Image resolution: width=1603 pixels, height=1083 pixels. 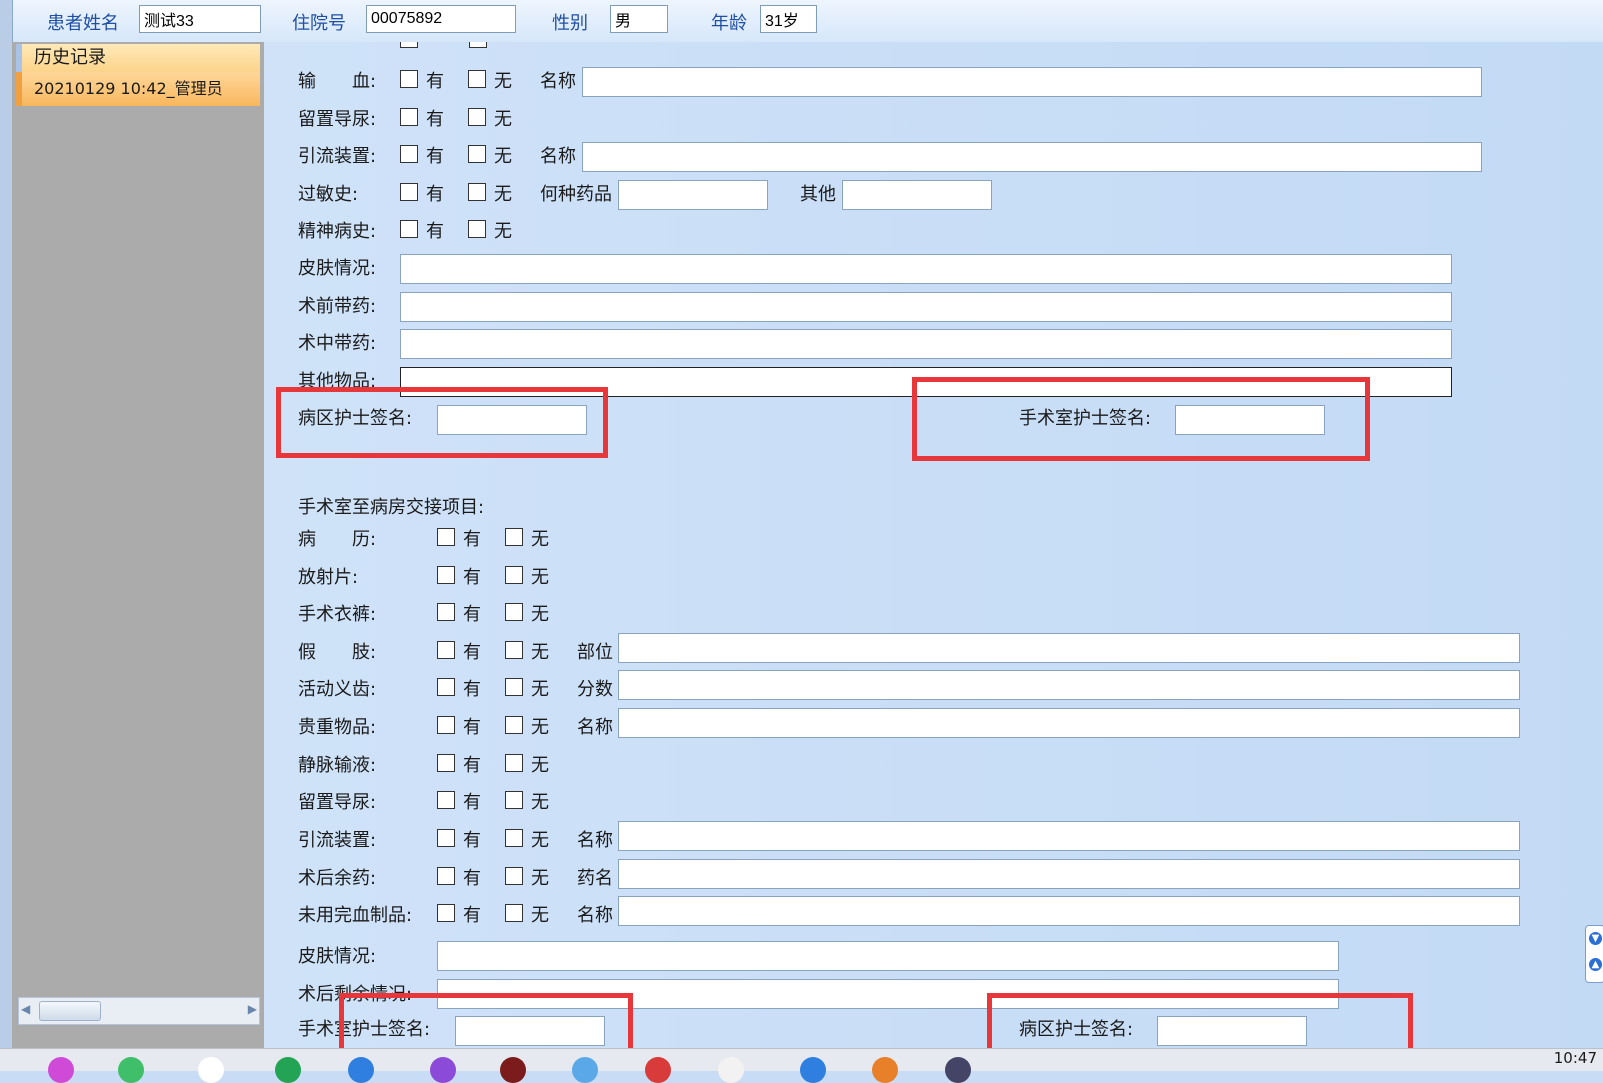 What do you see at coordinates (446, 725) in the screenshot?
I see `s2-row-5-yes-checkbox` at bounding box center [446, 725].